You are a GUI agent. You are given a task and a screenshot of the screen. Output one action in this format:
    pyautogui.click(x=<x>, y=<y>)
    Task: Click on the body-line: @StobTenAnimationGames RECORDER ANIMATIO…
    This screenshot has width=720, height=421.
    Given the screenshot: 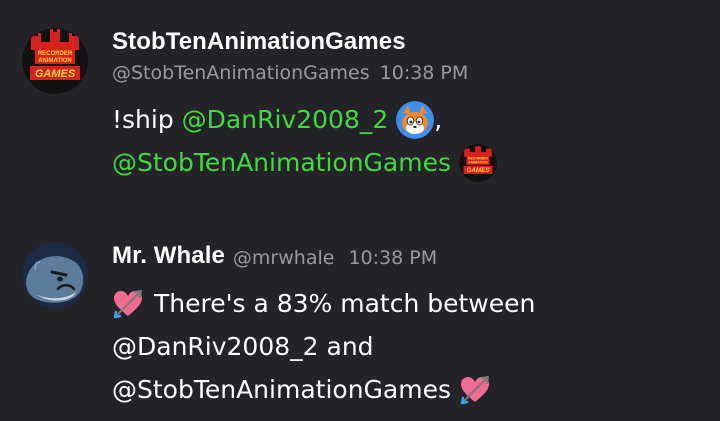 What is the action you would take?
    pyautogui.click(x=411, y=162)
    